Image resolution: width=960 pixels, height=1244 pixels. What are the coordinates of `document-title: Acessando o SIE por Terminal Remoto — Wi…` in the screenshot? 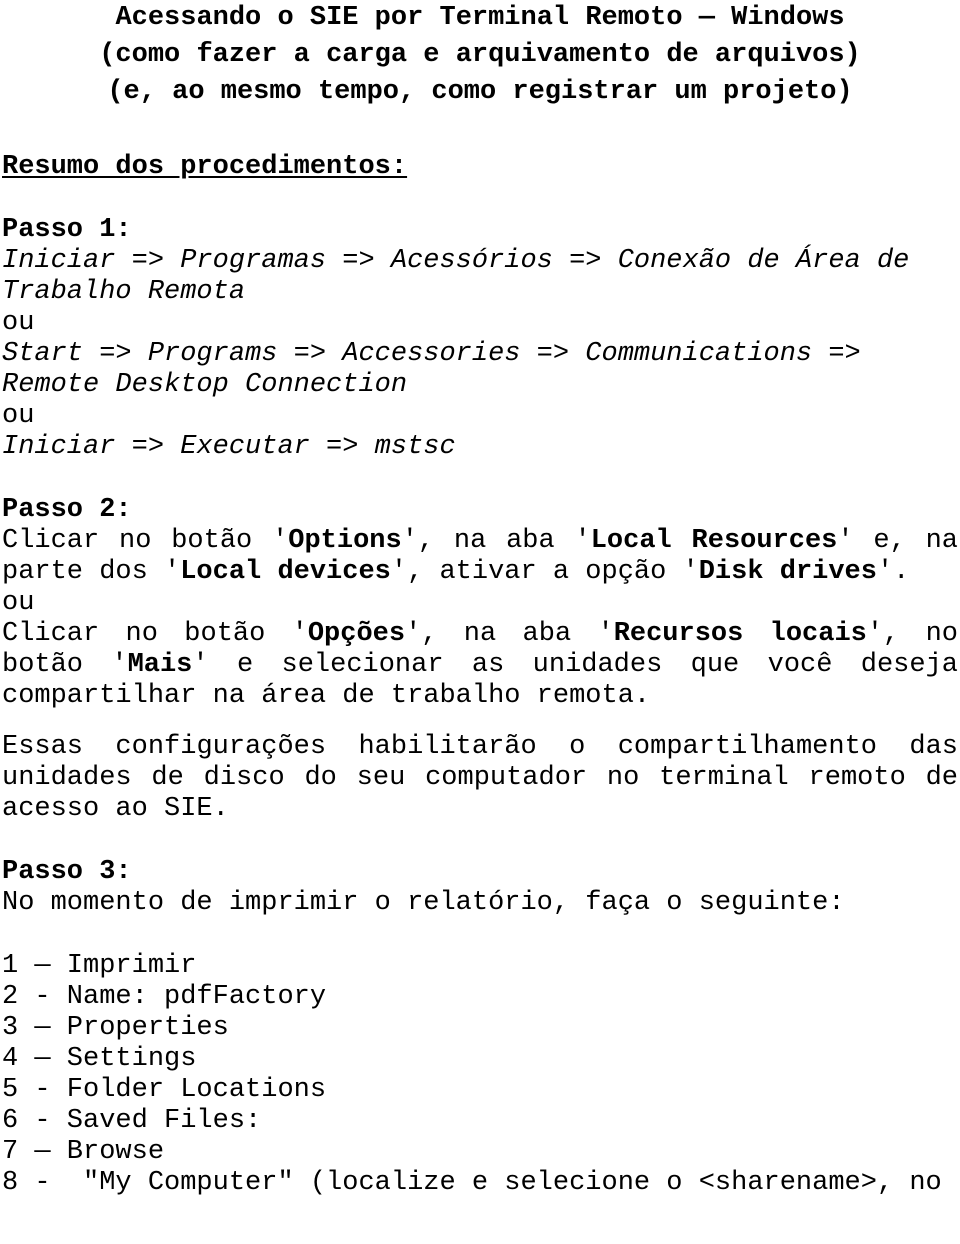 It's located at (480, 55).